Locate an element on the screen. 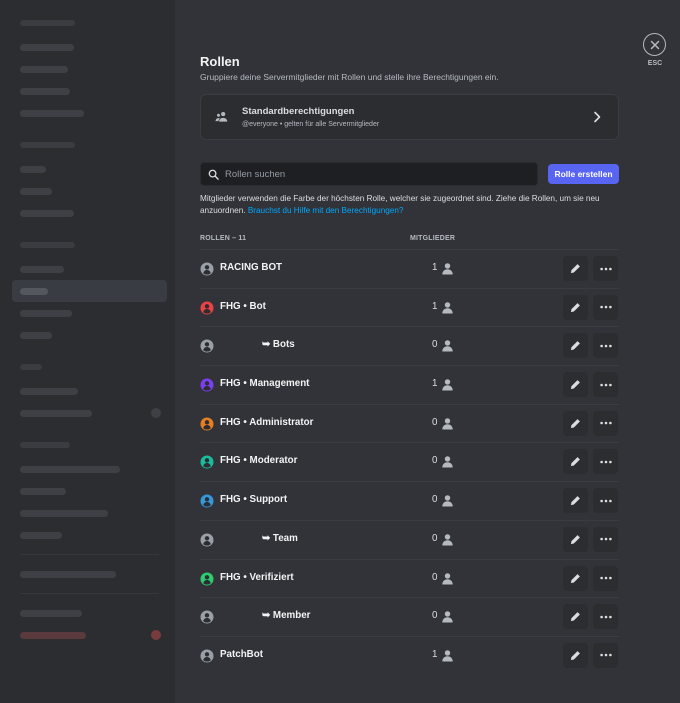 This screenshot has width=680, height=703. sidebar-item-roles is located at coordinates (89, 291).